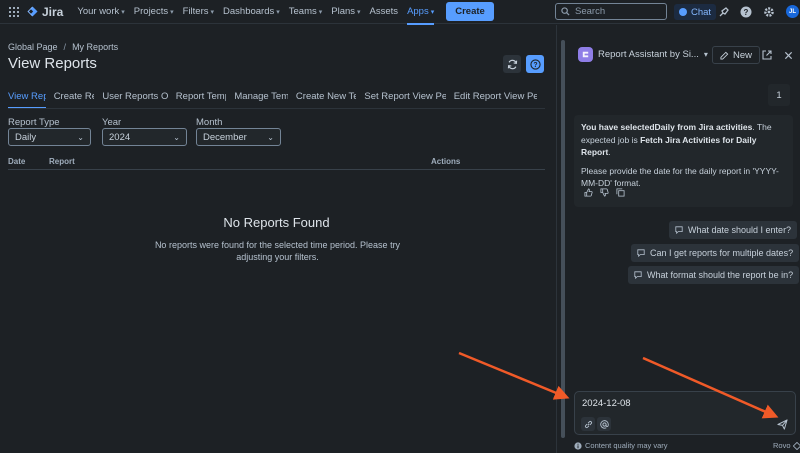 This screenshot has height=453, width=800. I want to click on edit-icon, so click(724, 55).